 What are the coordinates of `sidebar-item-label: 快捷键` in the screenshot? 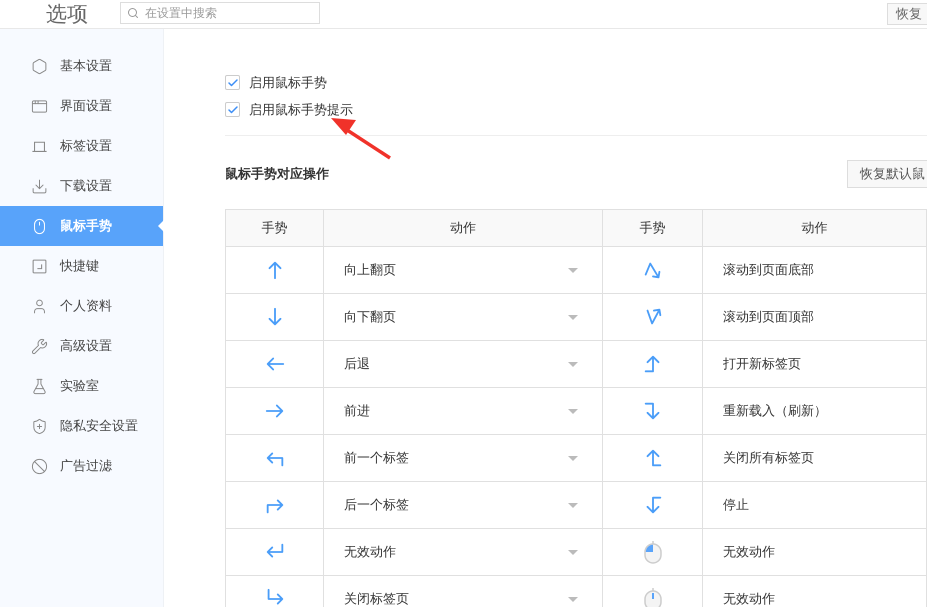 It's located at (79, 266).